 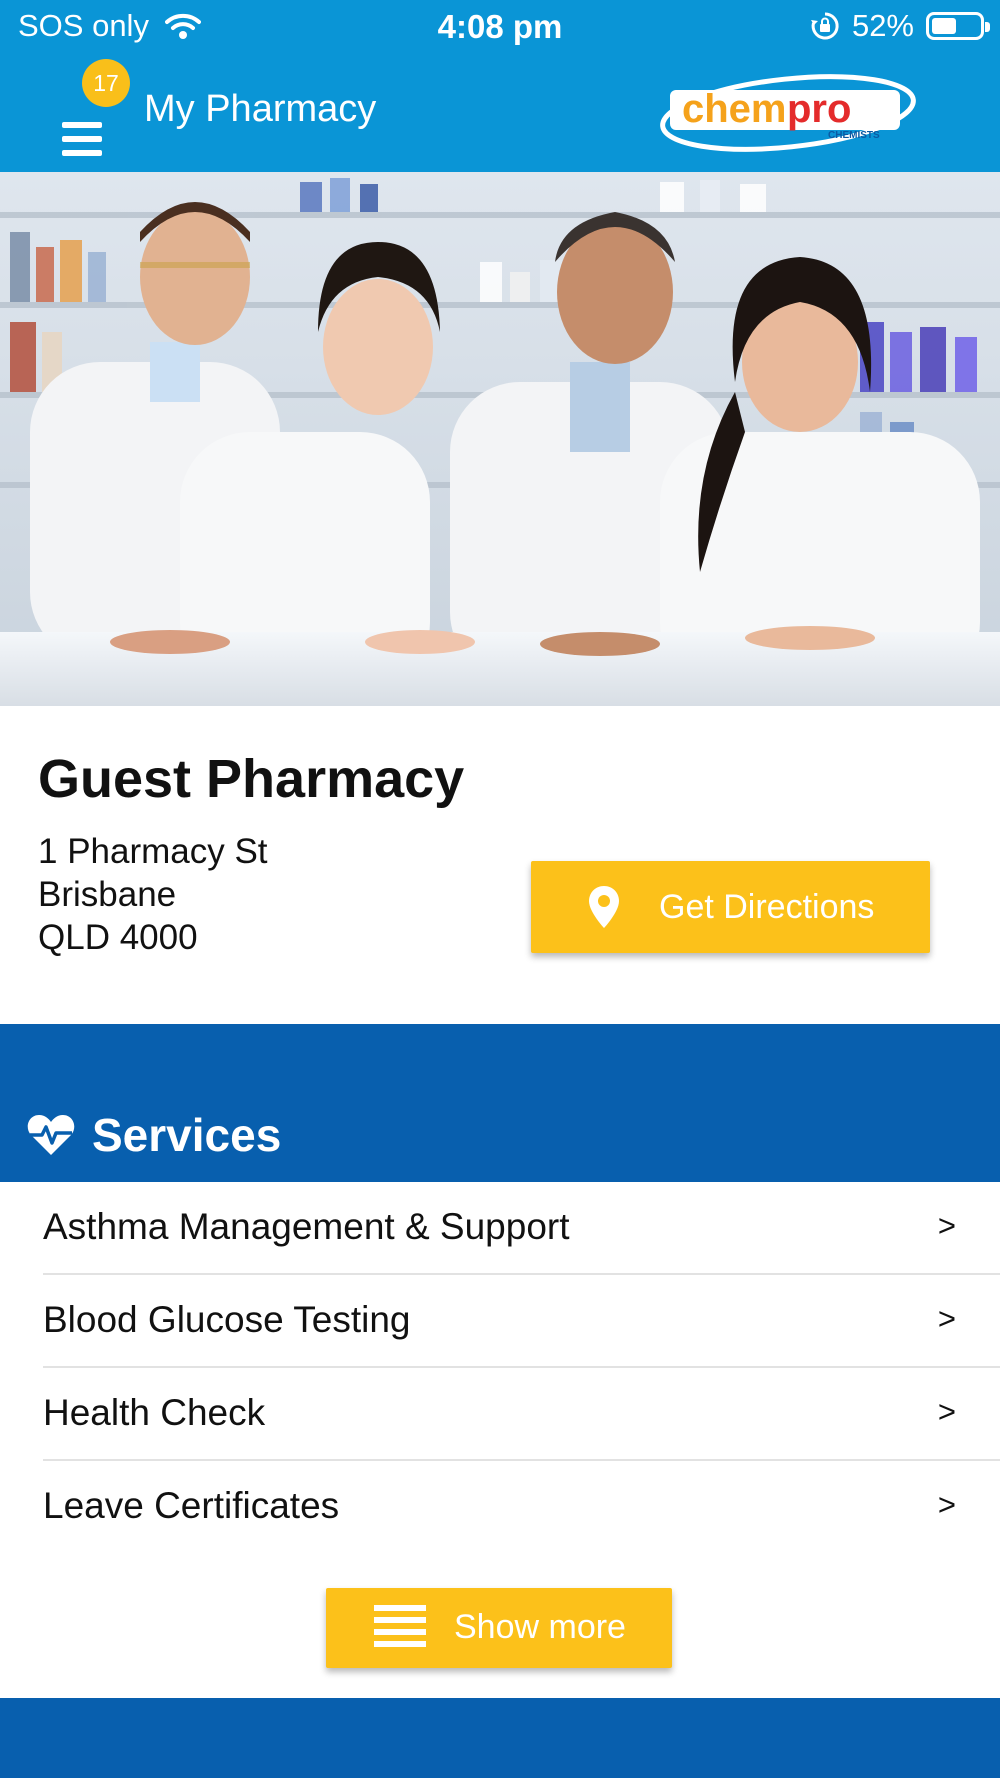 I want to click on bottom-section-band, so click(x=500, y=1738).